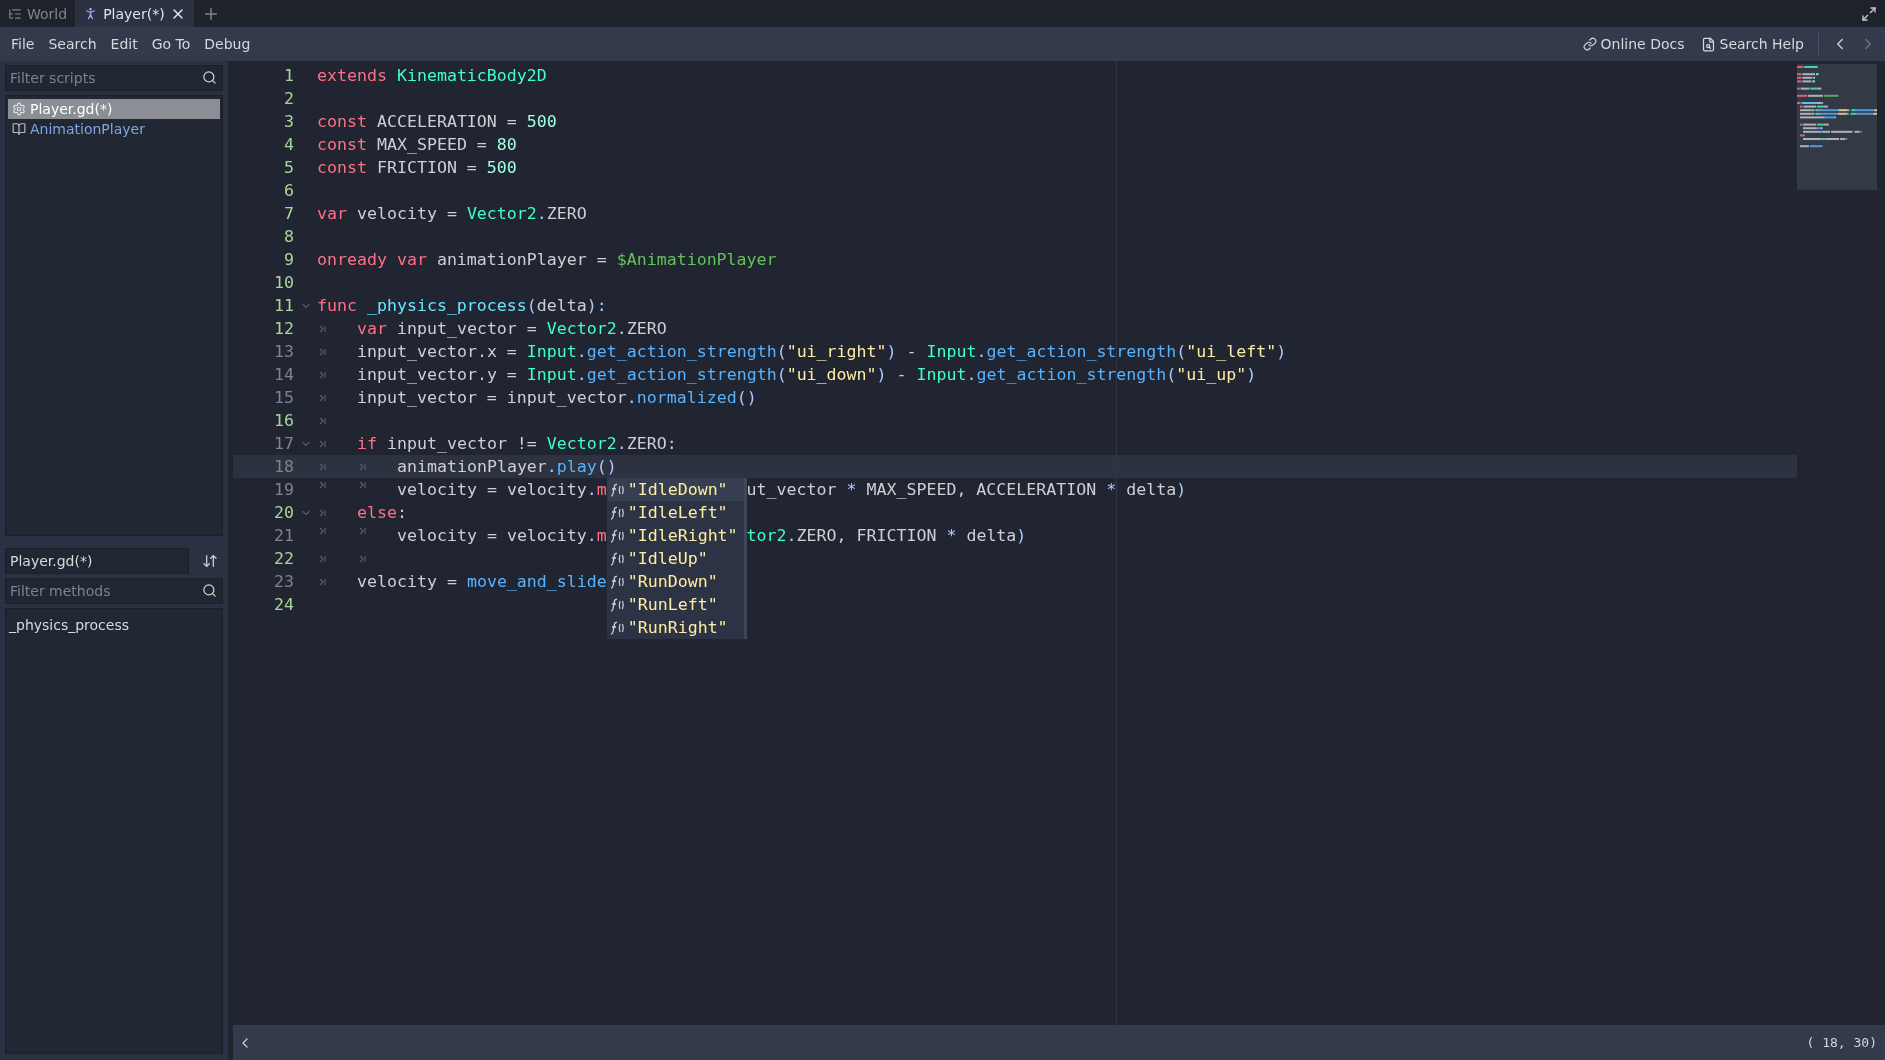 The image size is (1885, 1060). What do you see at coordinates (1752, 44) in the screenshot?
I see `help-link: Search Help` at bounding box center [1752, 44].